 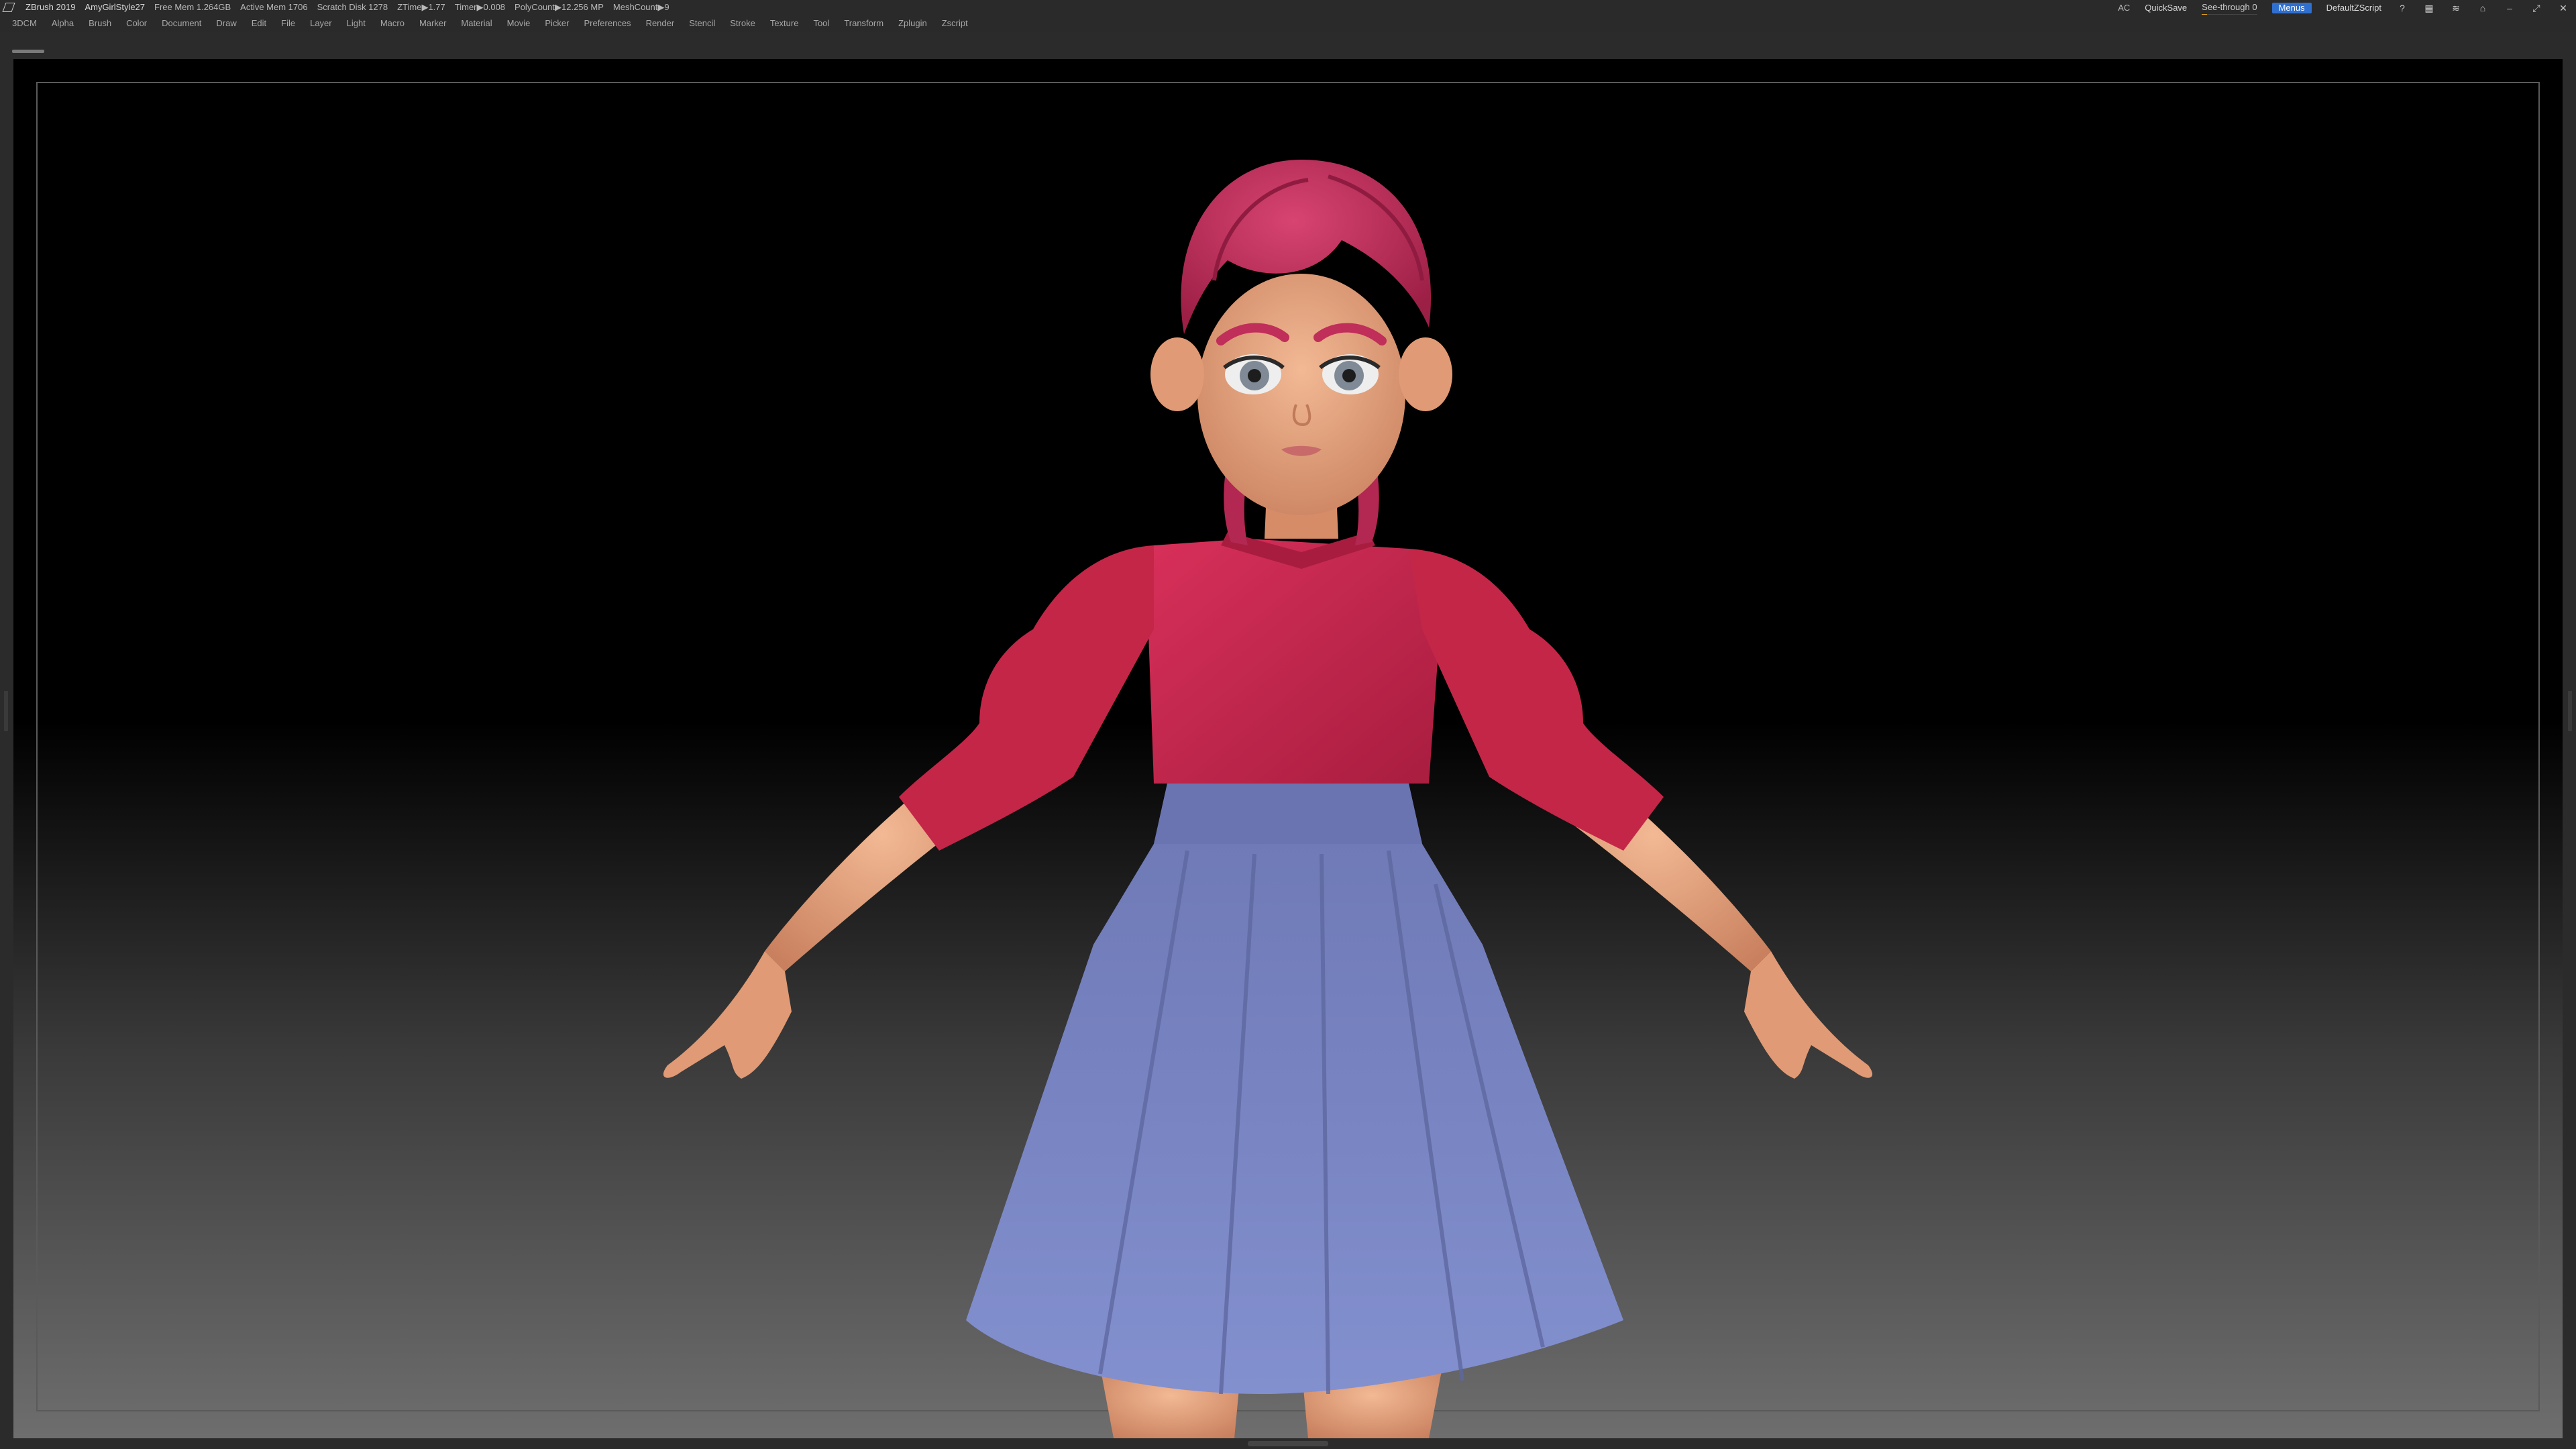 I want to click on layout-icon: ▦, so click(x=2429, y=8).